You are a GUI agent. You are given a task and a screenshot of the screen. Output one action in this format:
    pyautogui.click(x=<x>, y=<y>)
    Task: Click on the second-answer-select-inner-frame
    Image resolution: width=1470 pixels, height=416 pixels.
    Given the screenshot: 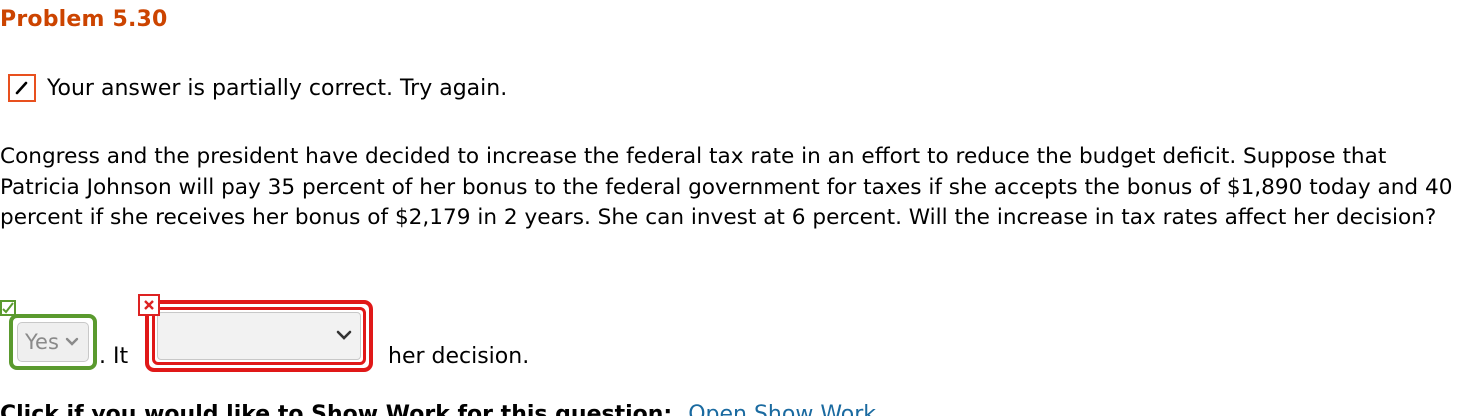 What is the action you would take?
    pyautogui.click(x=259, y=336)
    